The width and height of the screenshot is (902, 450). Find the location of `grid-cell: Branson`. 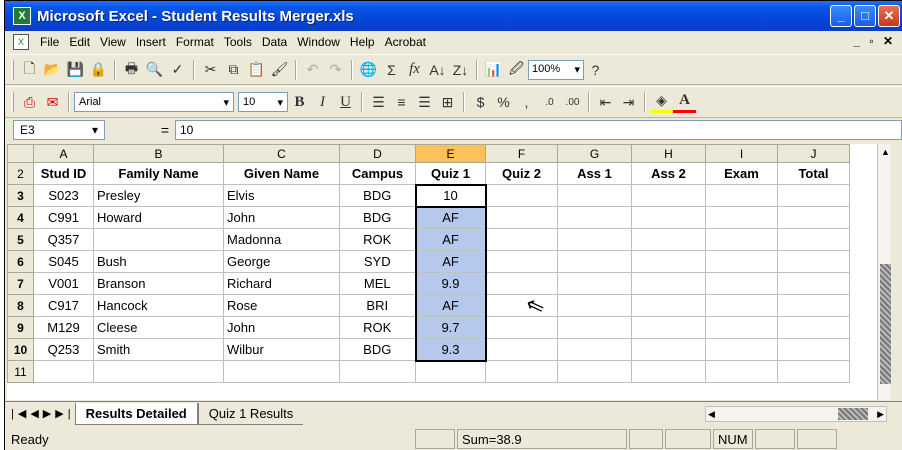

grid-cell: Branson is located at coordinates (158, 283).